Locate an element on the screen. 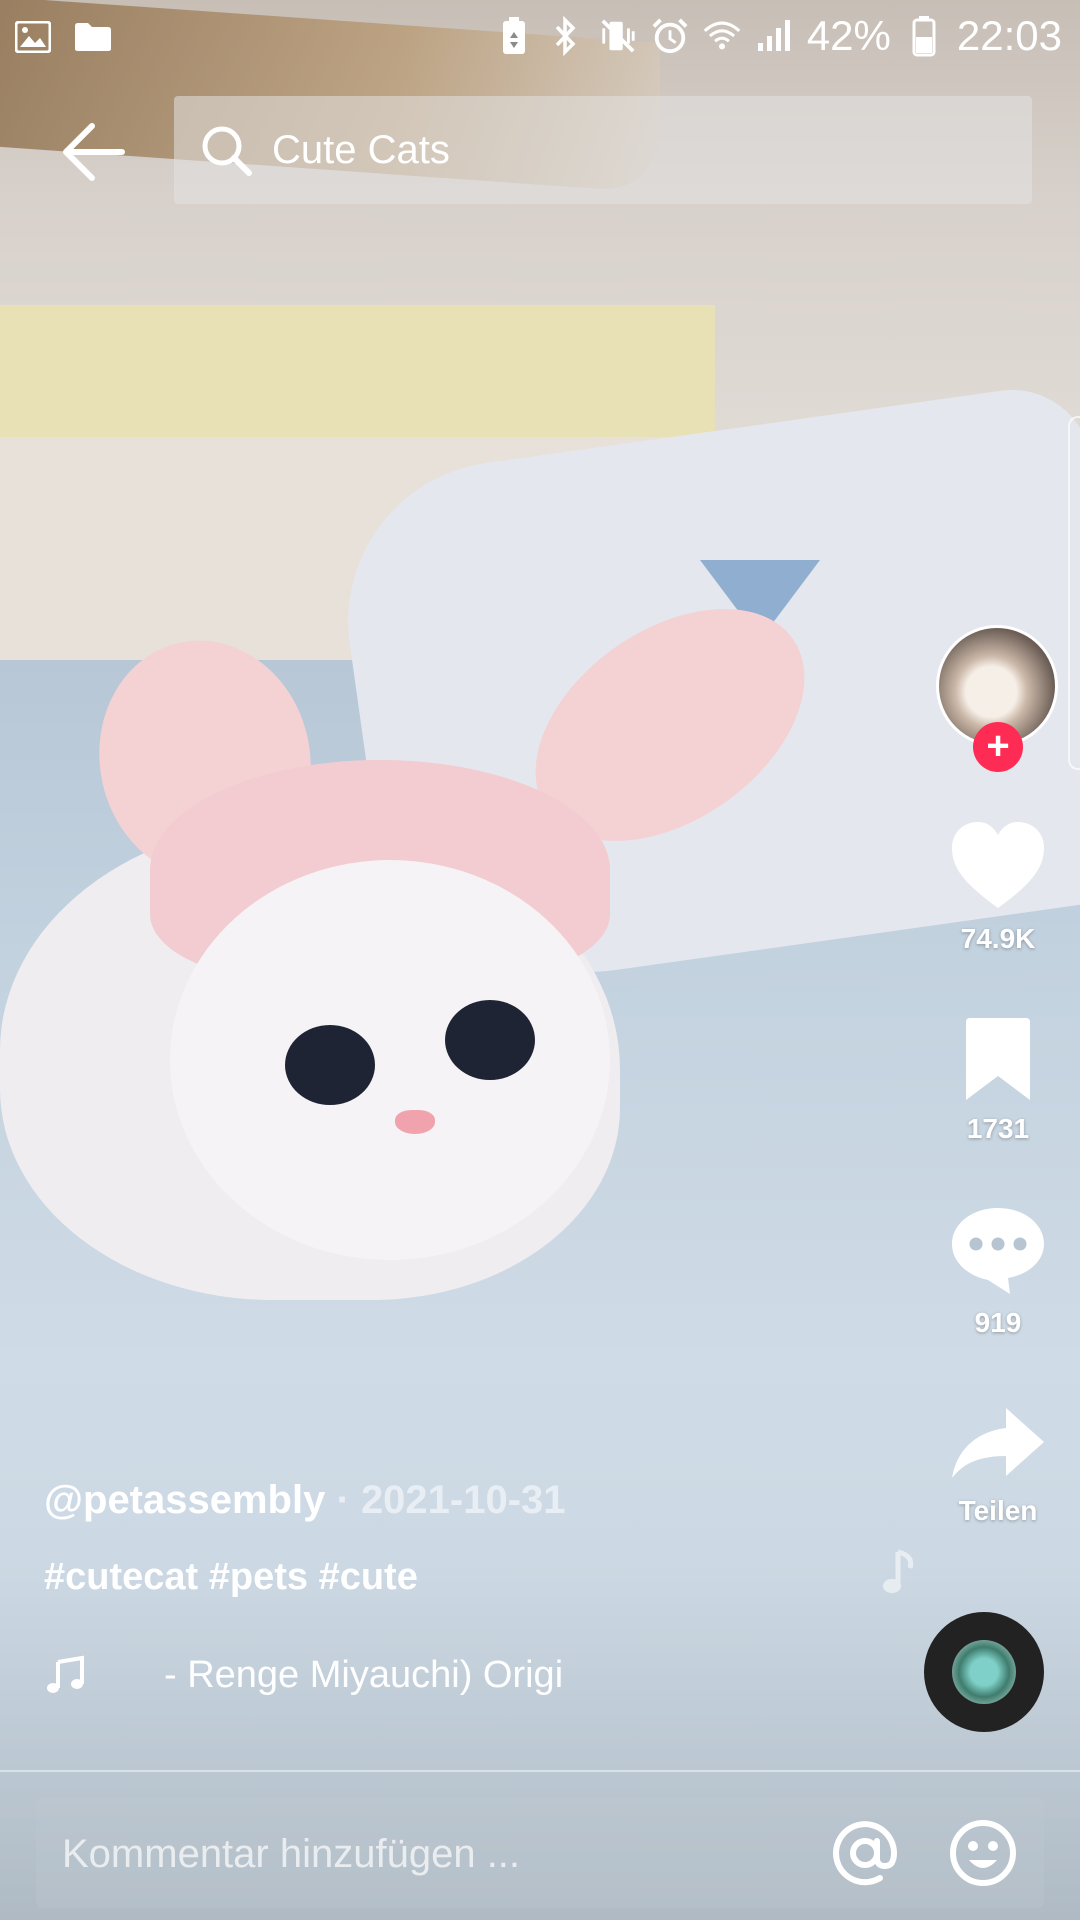 Image resolution: width=1080 pixels, height=1920 pixels. share-button: Teilen is located at coordinates (998, 1465).